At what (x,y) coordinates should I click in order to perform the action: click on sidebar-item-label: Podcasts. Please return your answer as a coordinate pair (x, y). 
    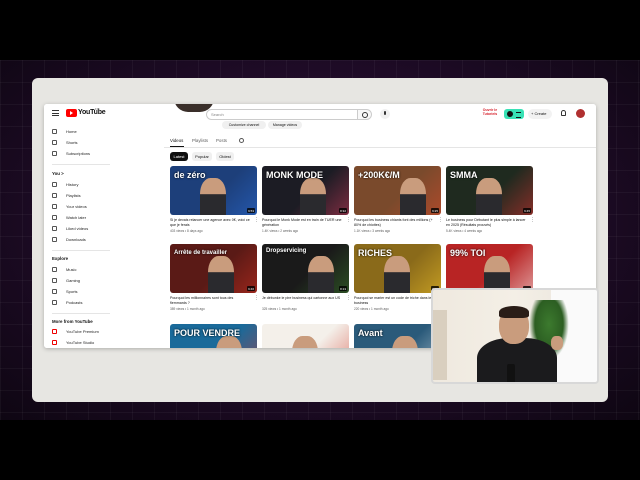
    Looking at the image, I should click on (74, 302).